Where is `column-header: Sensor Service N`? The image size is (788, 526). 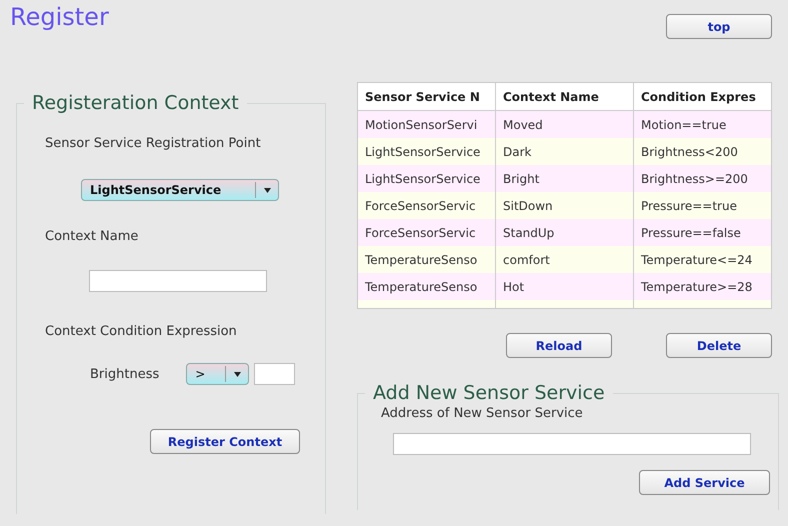 column-header: Sensor Service N is located at coordinates (427, 96).